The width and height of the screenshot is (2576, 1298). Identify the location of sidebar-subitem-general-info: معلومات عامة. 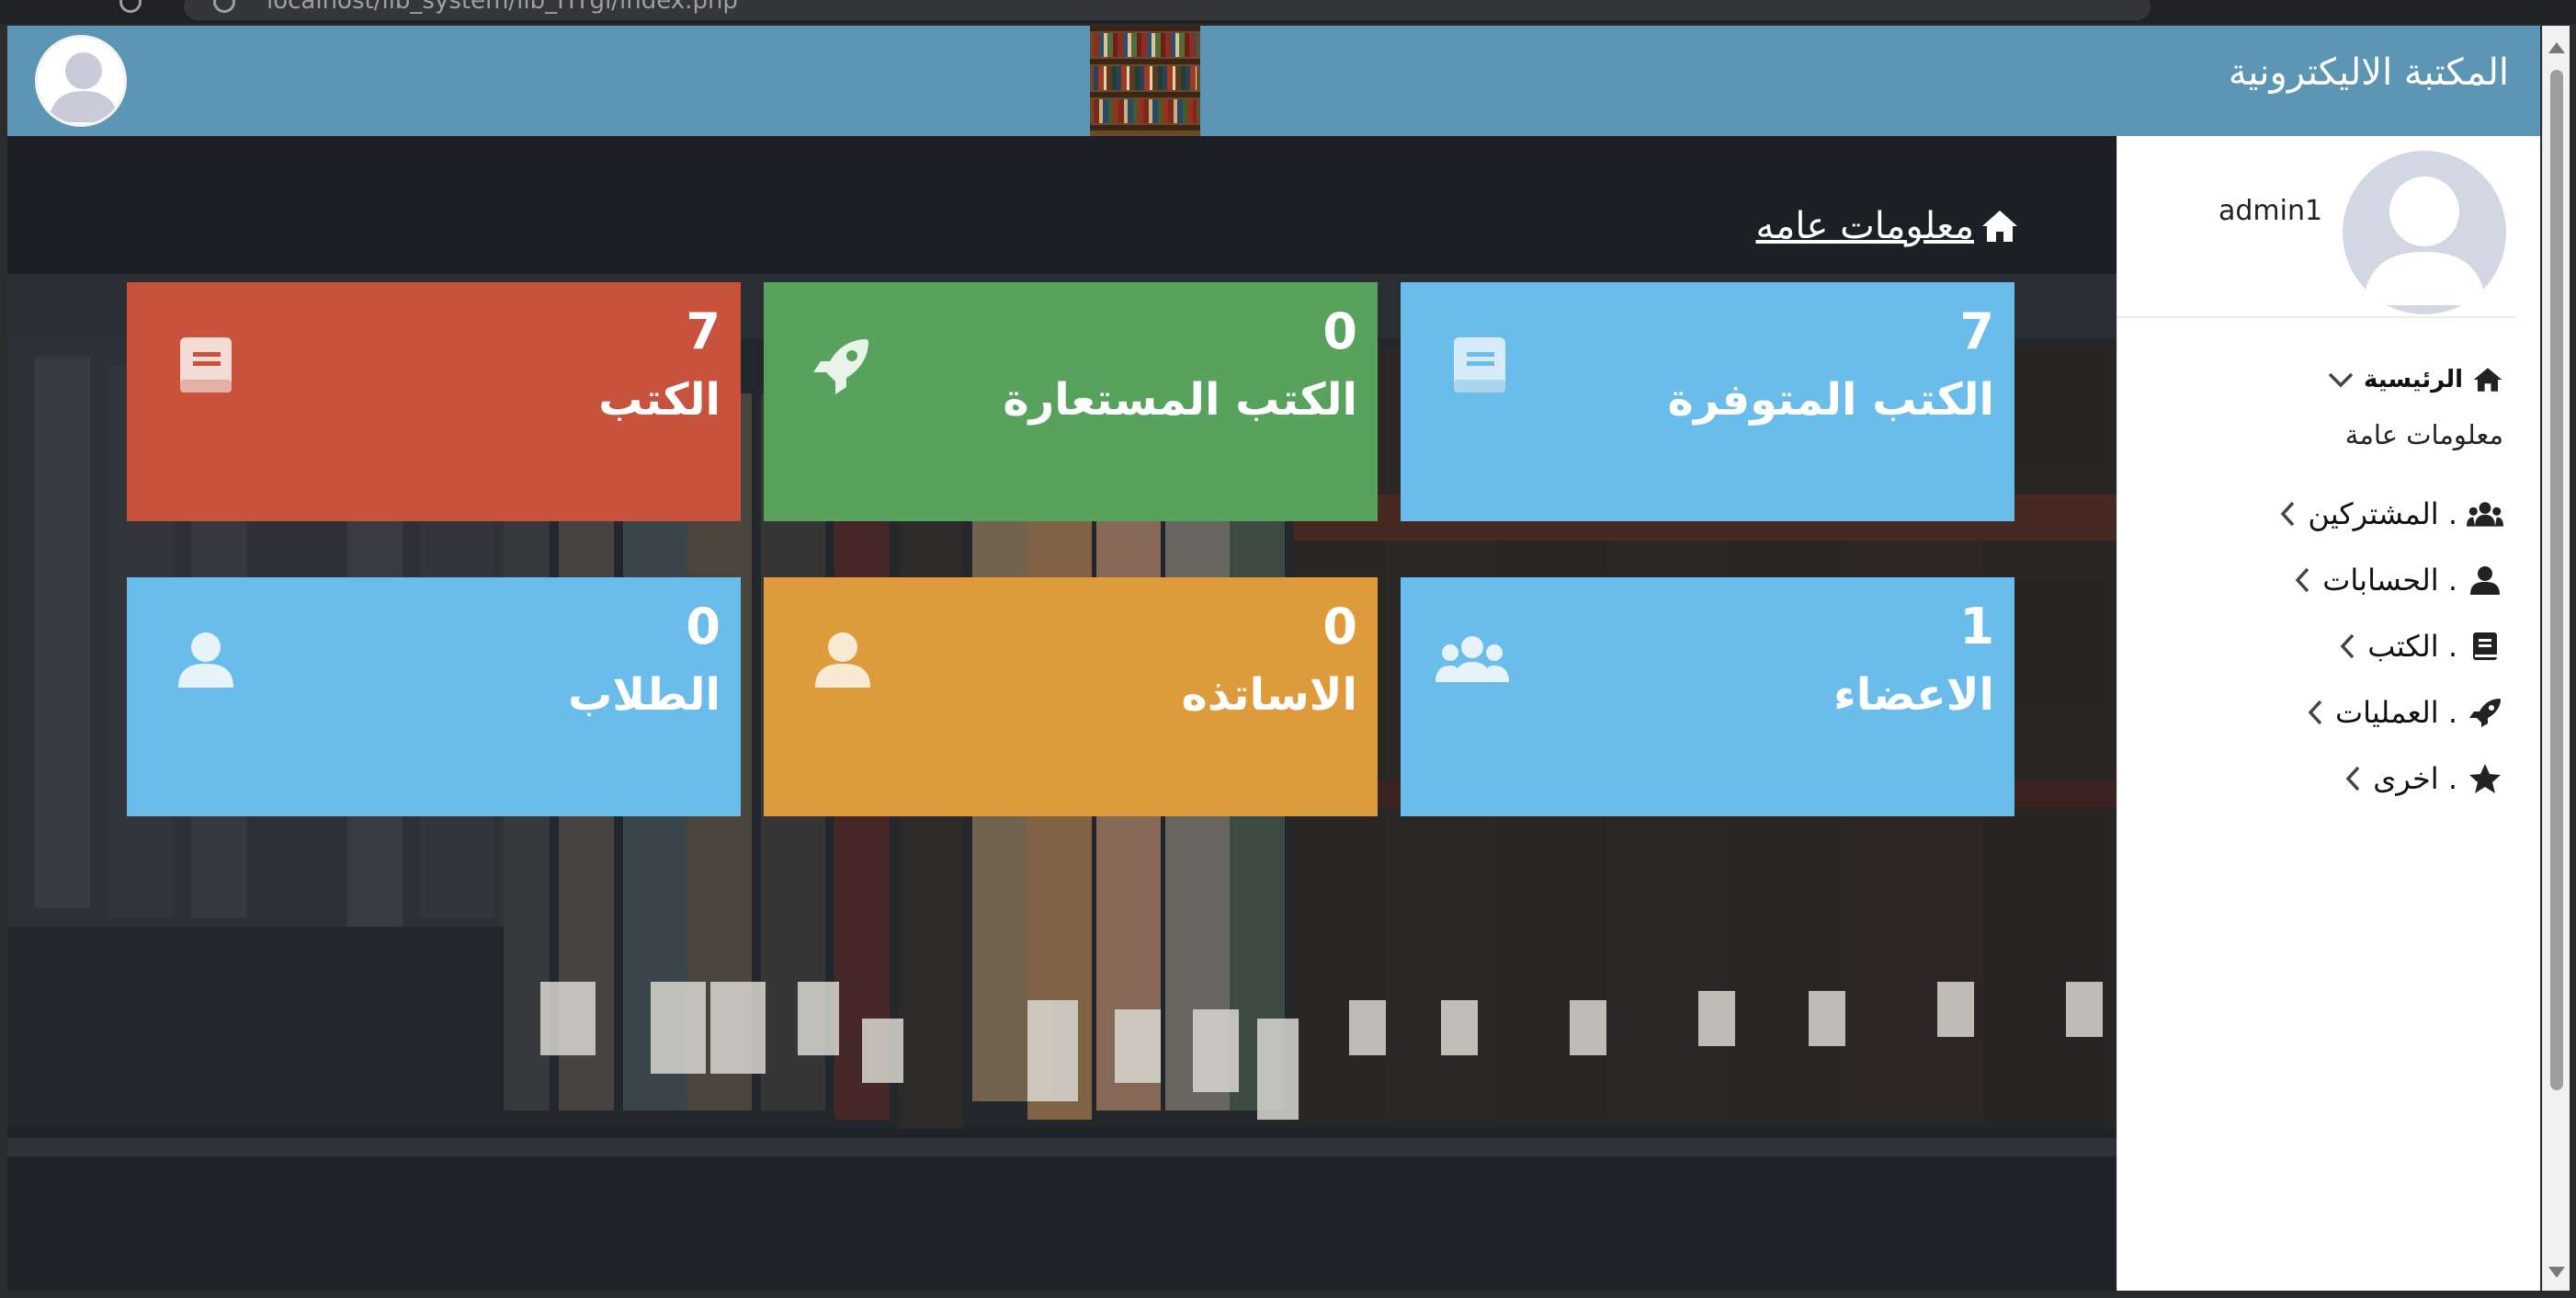
(2424, 434).